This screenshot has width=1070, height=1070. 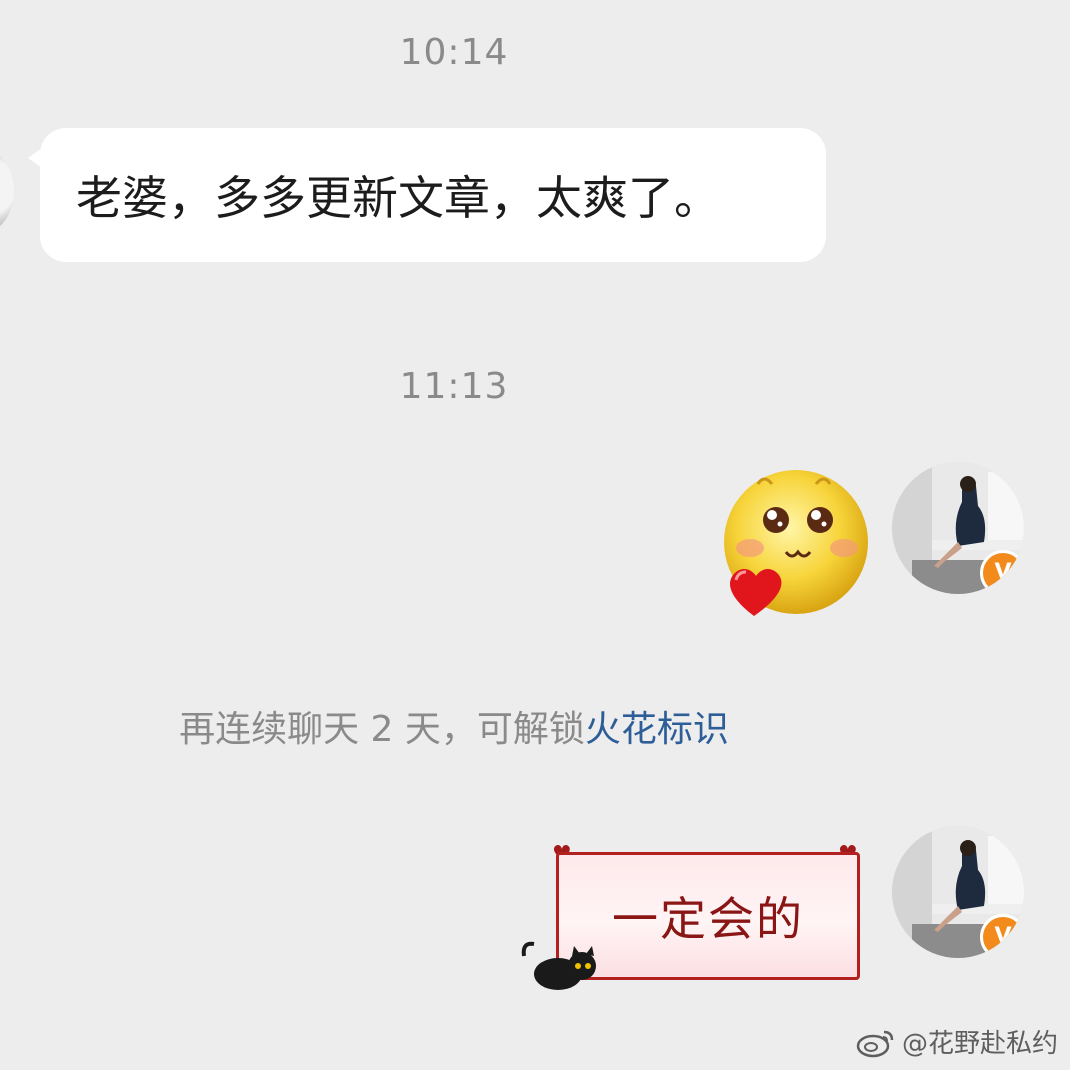 I want to click on contact-avatar, so click(x=7, y=191).